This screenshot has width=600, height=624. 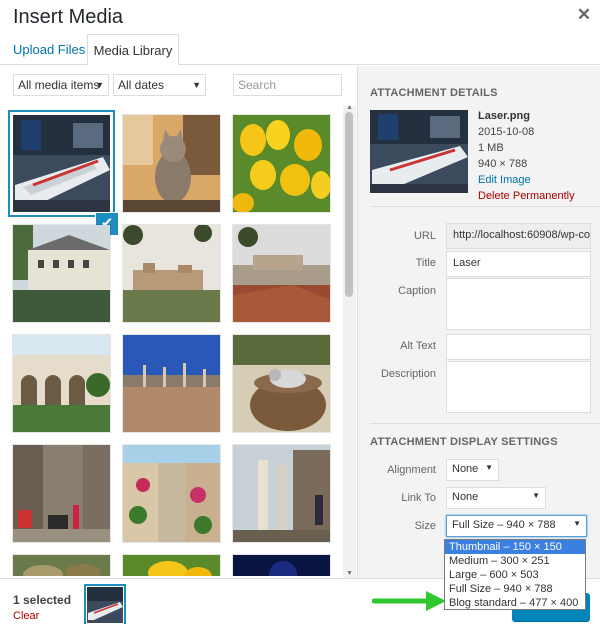 I want to click on date-filter-value: All dates, so click(x=141, y=85).